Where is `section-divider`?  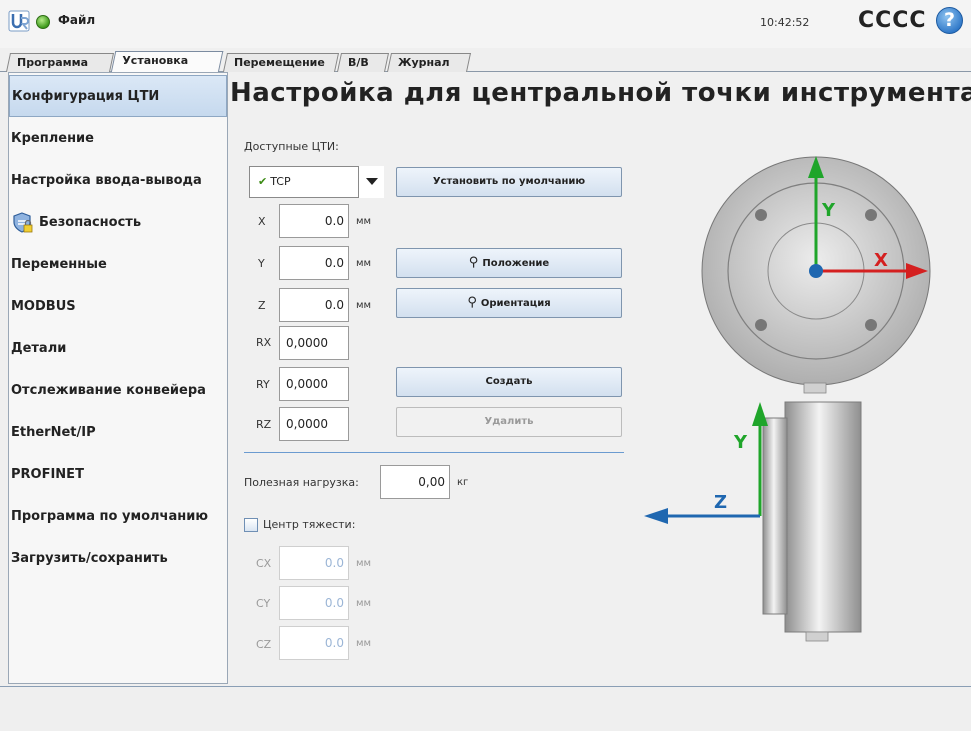
section-divider is located at coordinates (434, 452).